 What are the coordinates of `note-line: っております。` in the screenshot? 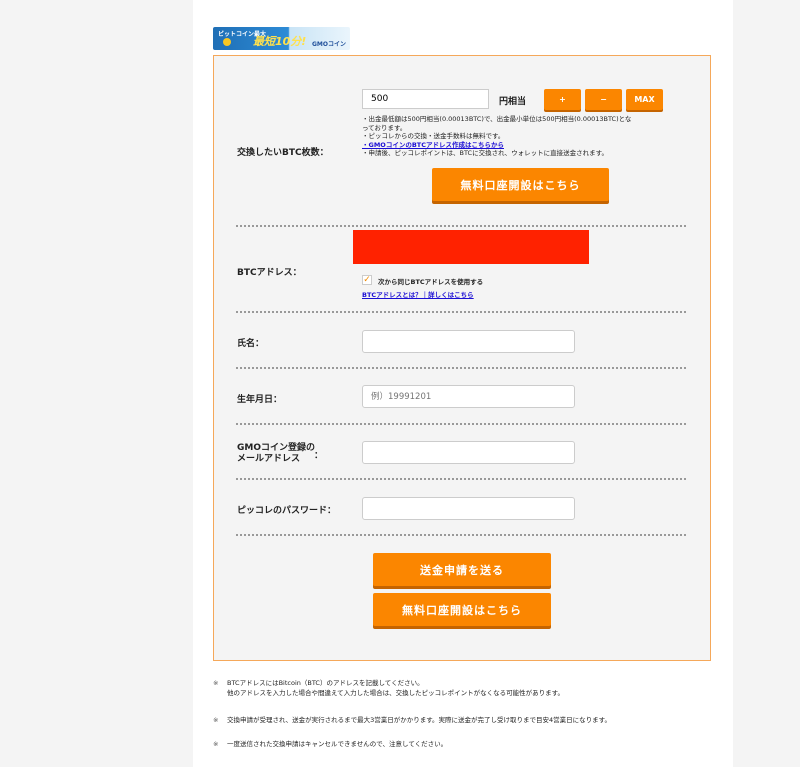 It's located at (384, 127).